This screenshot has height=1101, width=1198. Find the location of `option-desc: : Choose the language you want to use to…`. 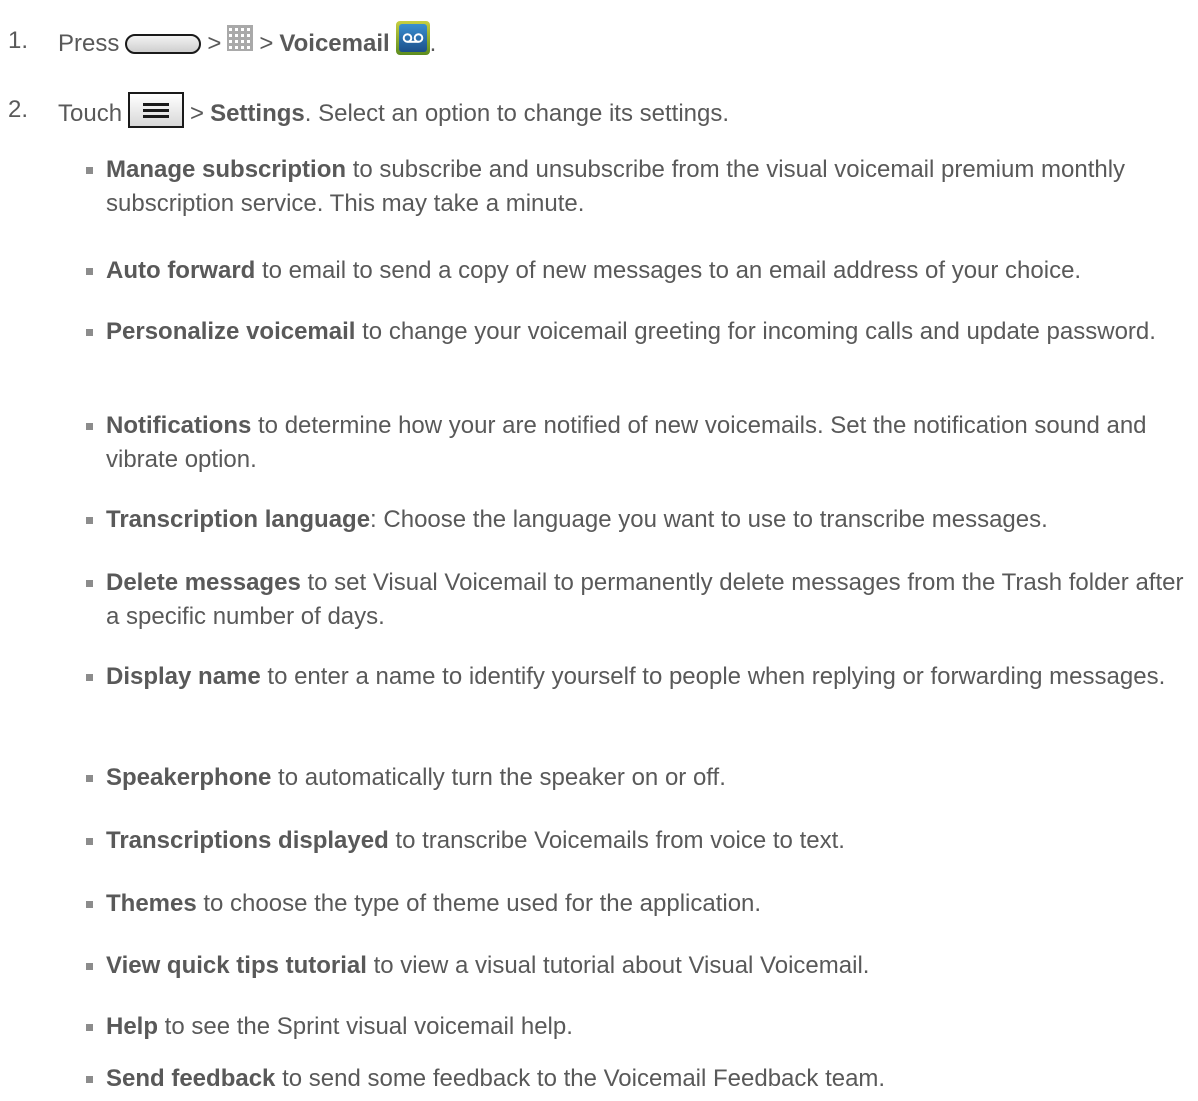

option-desc: : Choose the language you want to use to… is located at coordinates (709, 519).